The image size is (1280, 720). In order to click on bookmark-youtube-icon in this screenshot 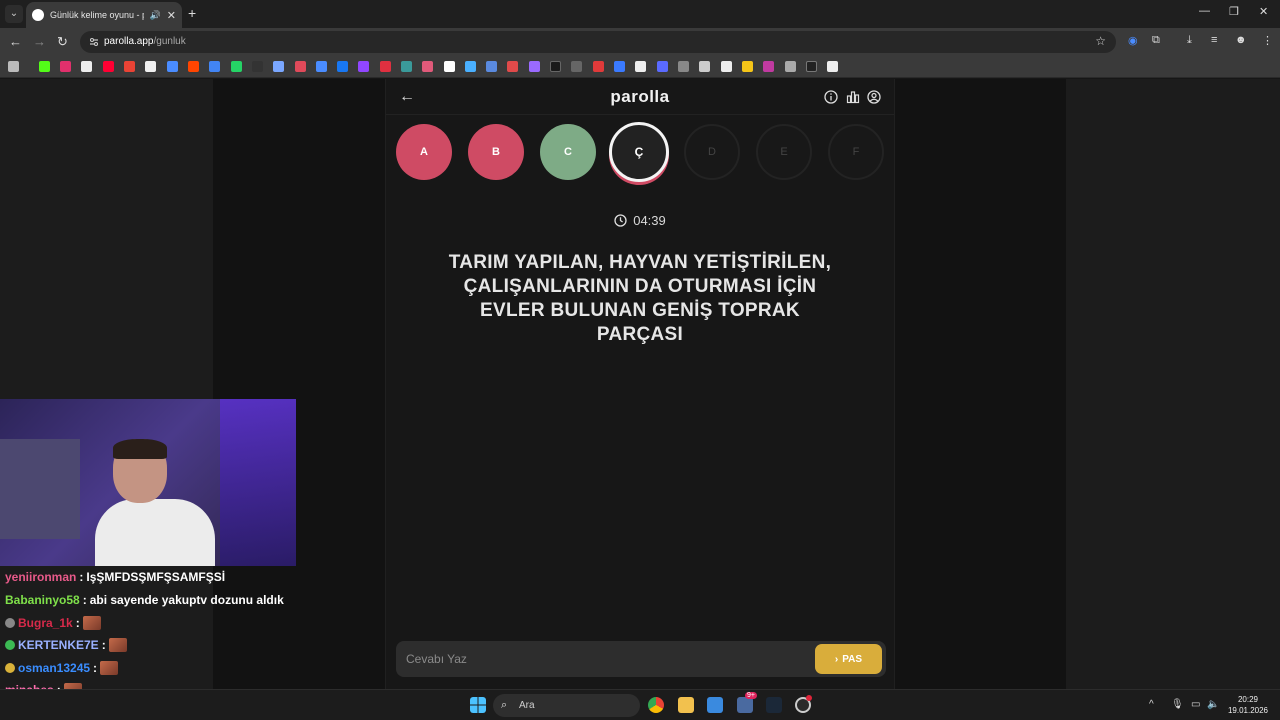, I will do `click(108, 66)`.